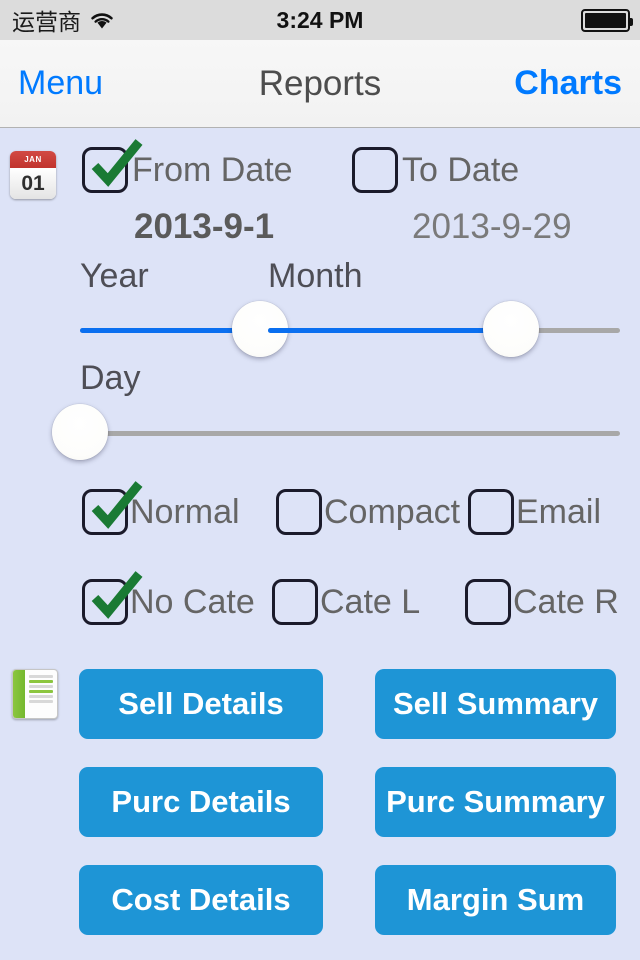 This screenshot has height=960, width=640. I want to click on battery-fill, so click(605, 20).